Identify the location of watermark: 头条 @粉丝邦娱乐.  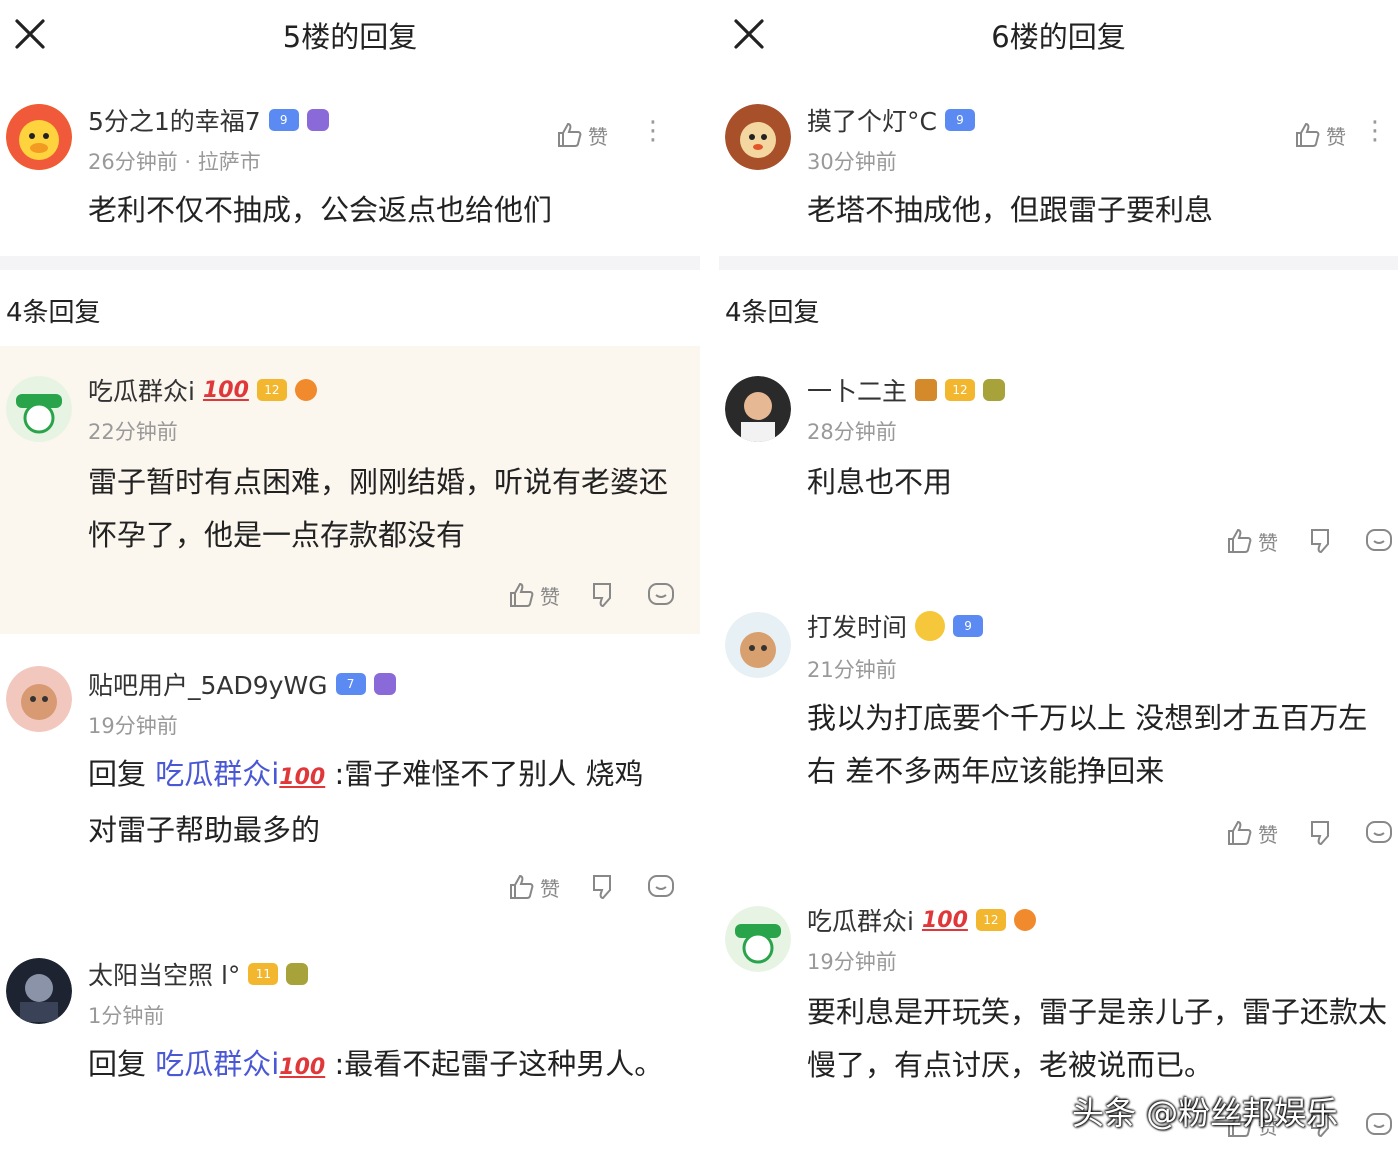
(1205, 1113).